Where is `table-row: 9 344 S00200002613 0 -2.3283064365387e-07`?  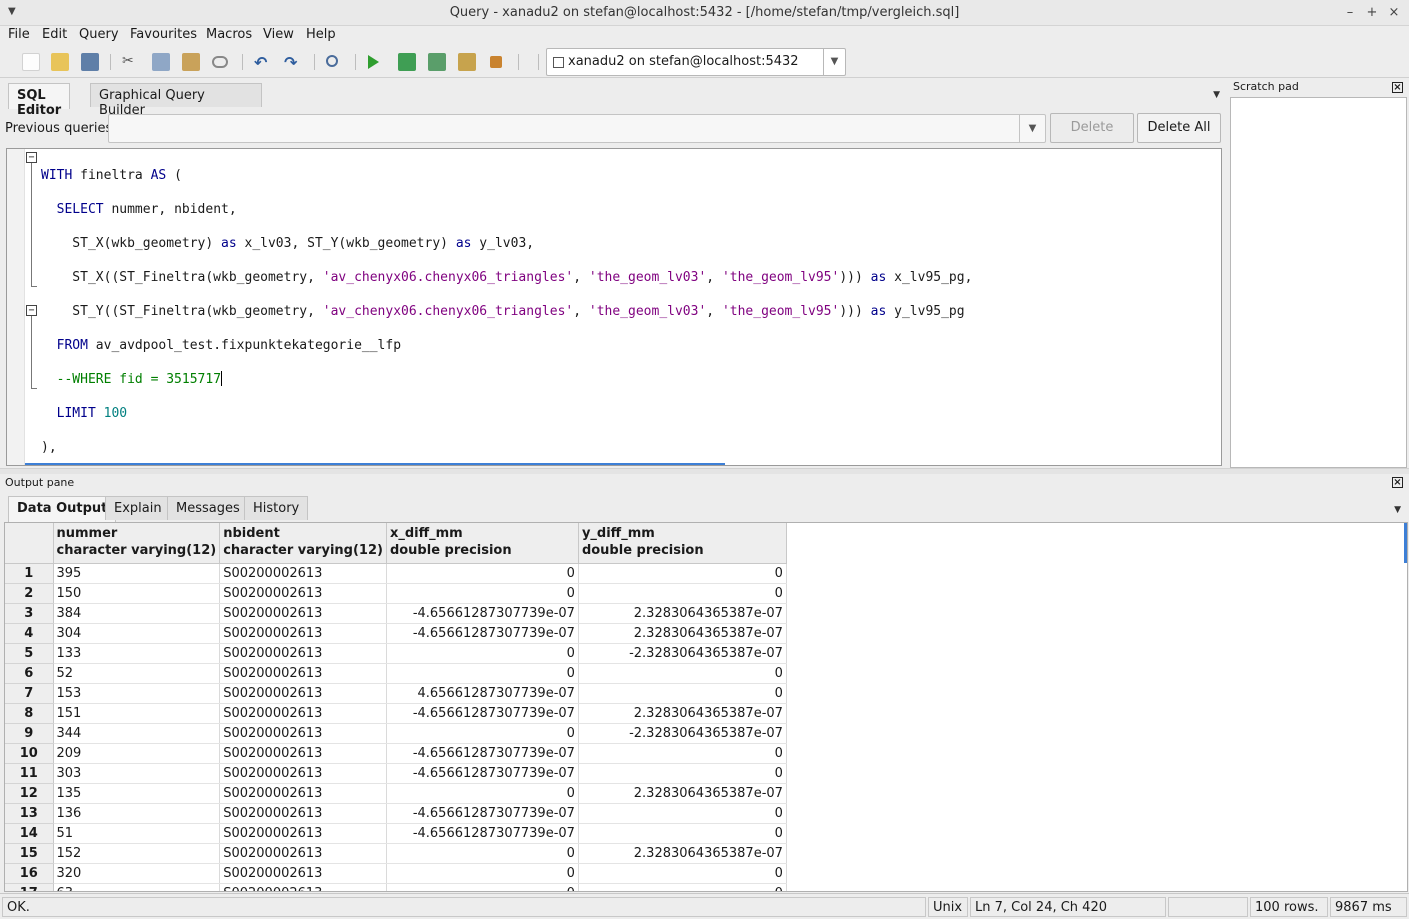
table-row: 9 344 S00200002613 0 -2.3283064365387e-07 is located at coordinates (396, 733).